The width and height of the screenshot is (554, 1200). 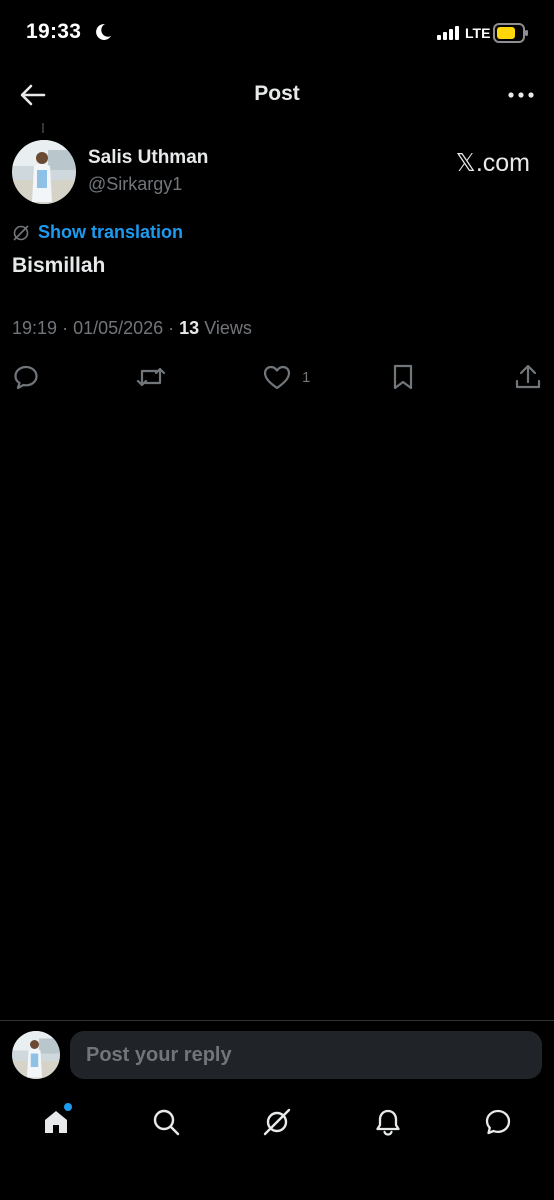 What do you see at coordinates (43, 128) in the screenshot?
I see `thread-line` at bounding box center [43, 128].